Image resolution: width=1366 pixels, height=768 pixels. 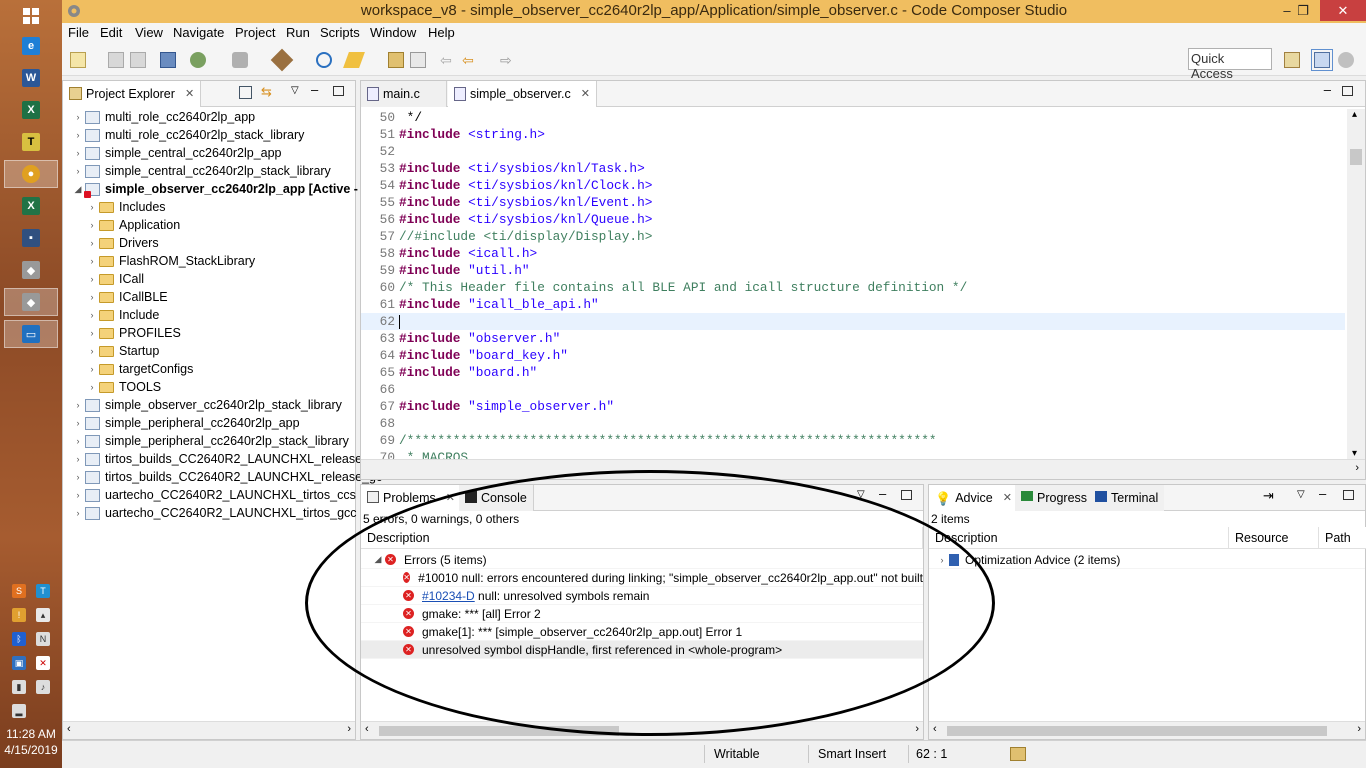 What do you see at coordinates (172, 153) in the screenshot?
I see `project-item: › simple_central_cc2640r2lp_app` at bounding box center [172, 153].